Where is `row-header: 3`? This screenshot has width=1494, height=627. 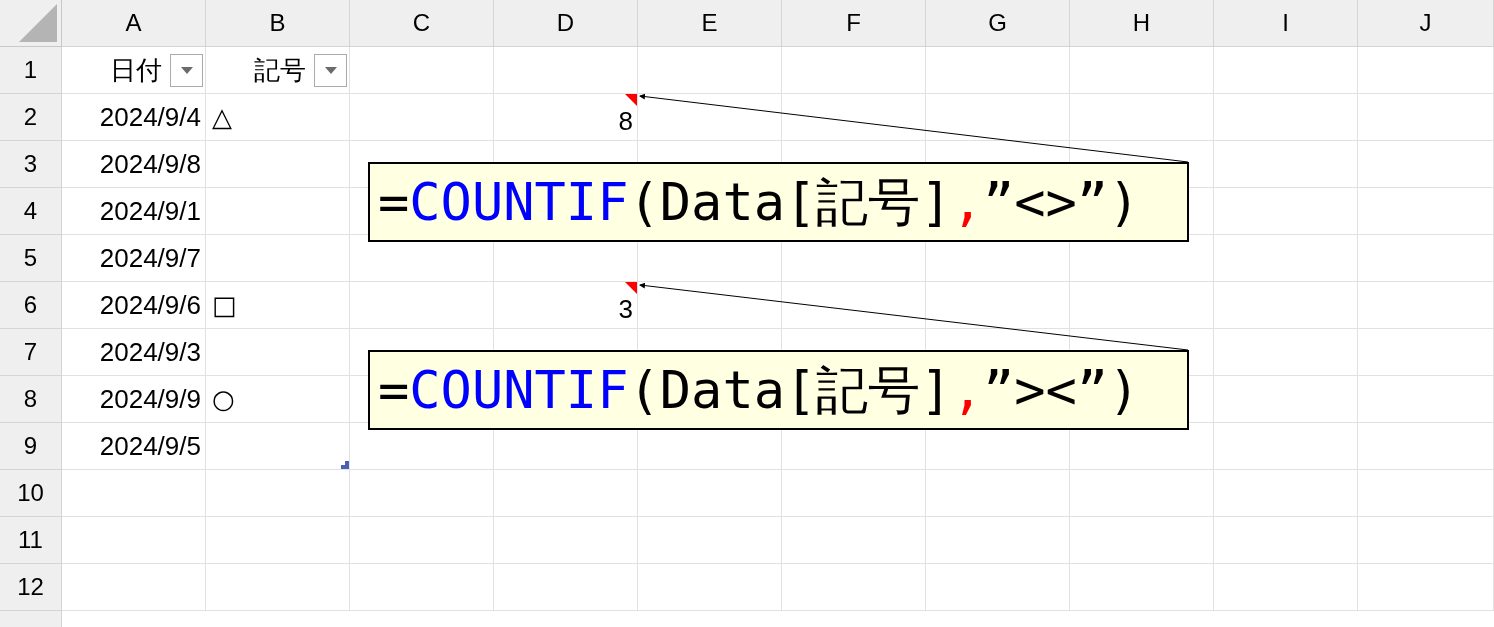 row-header: 3 is located at coordinates (31, 164).